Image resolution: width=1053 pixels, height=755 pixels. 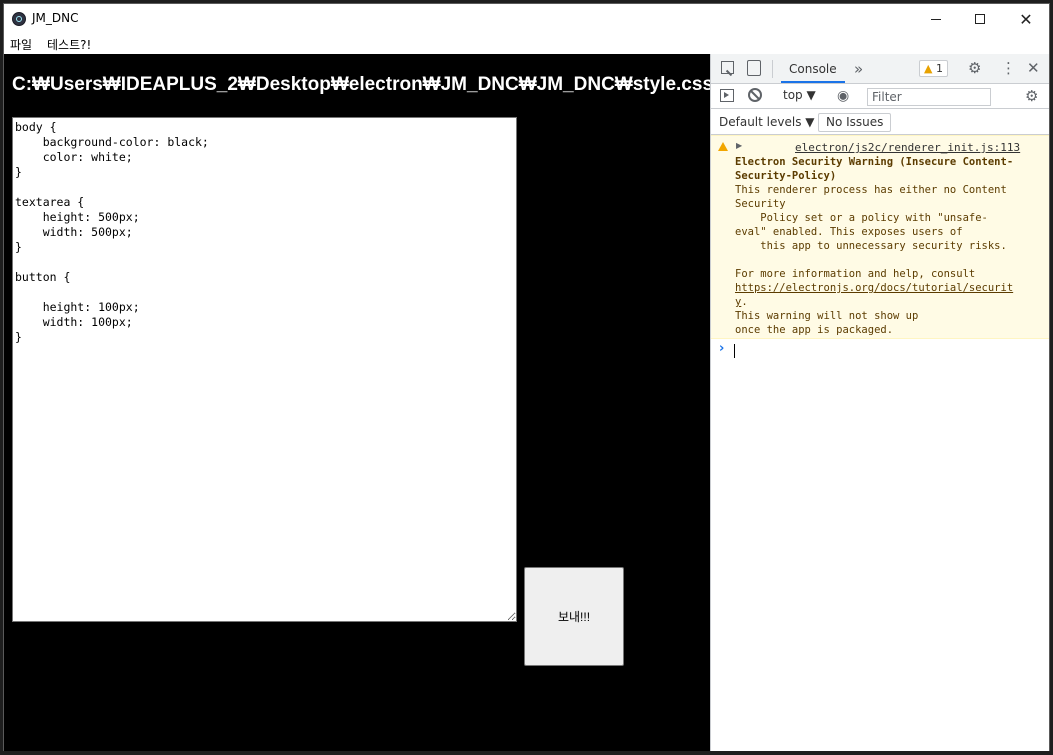 I want to click on gear-icon: ⚙, so click(x=974, y=68).